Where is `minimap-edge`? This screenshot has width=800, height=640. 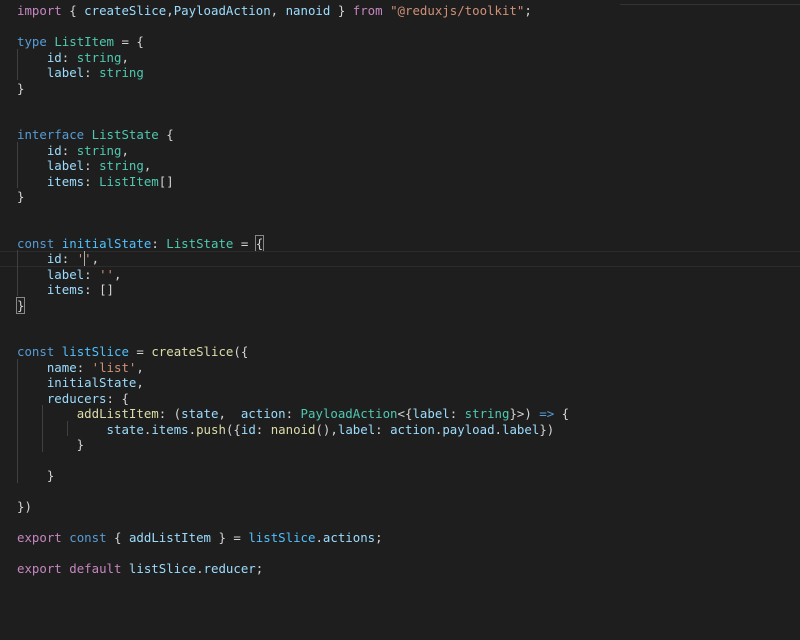 minimap-edge is located at coordinates (710, 2).